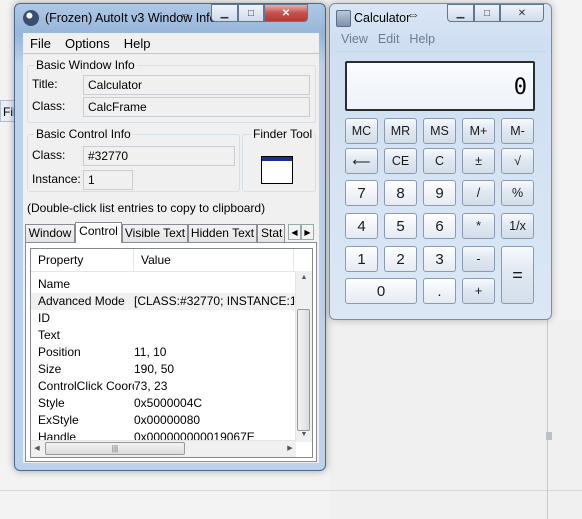 The height and width of the screenshot is (519, 582). I want to click on digit-9-button: 9, so click(439, 193).